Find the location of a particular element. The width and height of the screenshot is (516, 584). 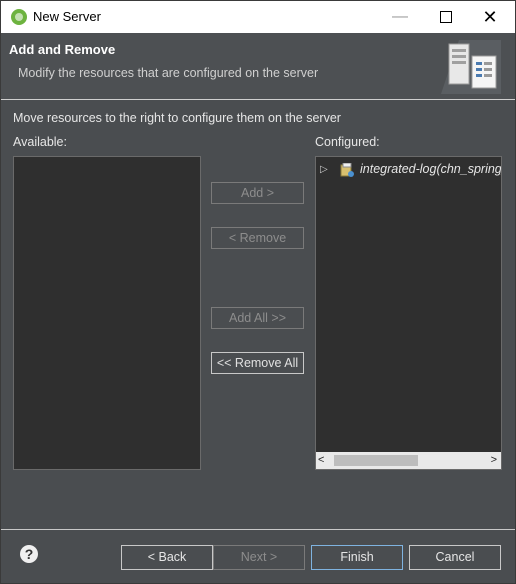

scroll-left-icon: < is located at coordinates (321, 460).